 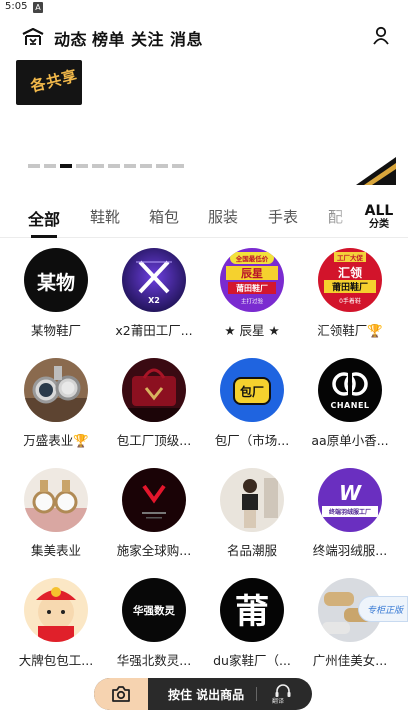 What do you see at coordinates (204, 8) in the screenshot?
I see `status-bar: 5:05 A` at bounding box center [204, 8].